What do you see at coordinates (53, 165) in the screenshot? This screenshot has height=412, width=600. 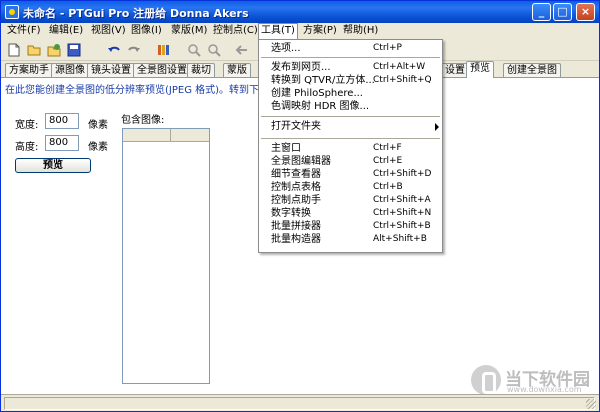 I see `preview-button: 预览` at bounding box center [53, 165].